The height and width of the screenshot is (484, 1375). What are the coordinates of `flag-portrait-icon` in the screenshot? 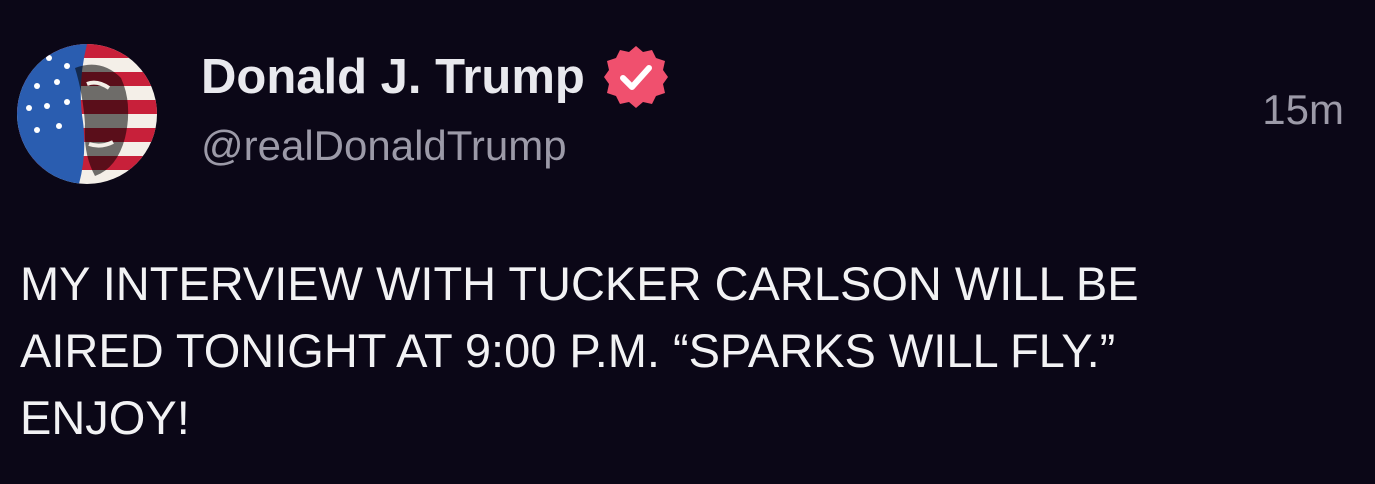 It's located at (87, 114).